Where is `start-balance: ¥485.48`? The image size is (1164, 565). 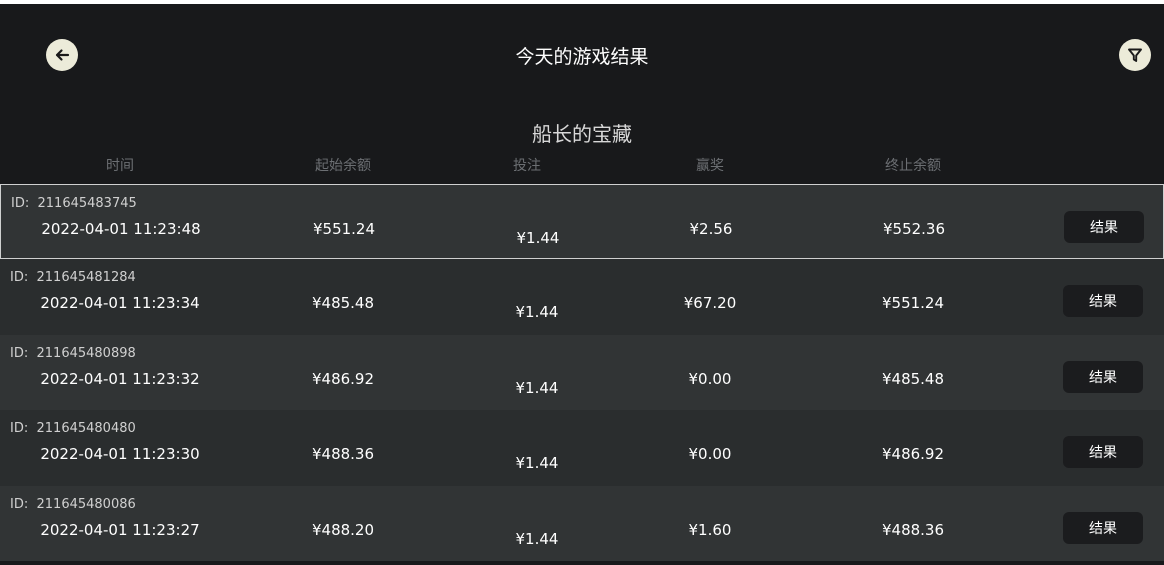 start-balance: ¥485.48 is located at coordinates (343, 303).